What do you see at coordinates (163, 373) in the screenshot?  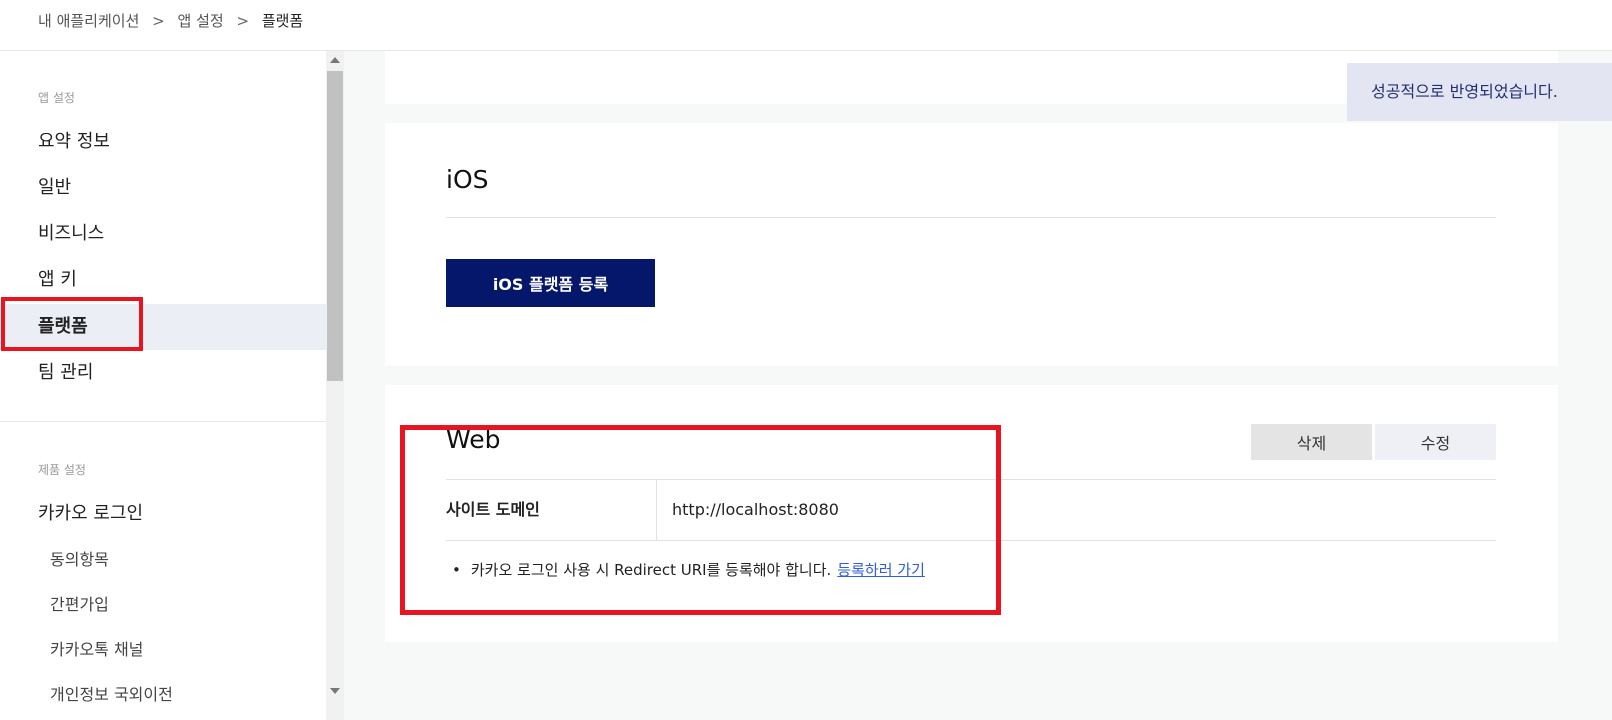 I see `sidebar-item-team: 팀 관리` at bounding box center [163, 373].